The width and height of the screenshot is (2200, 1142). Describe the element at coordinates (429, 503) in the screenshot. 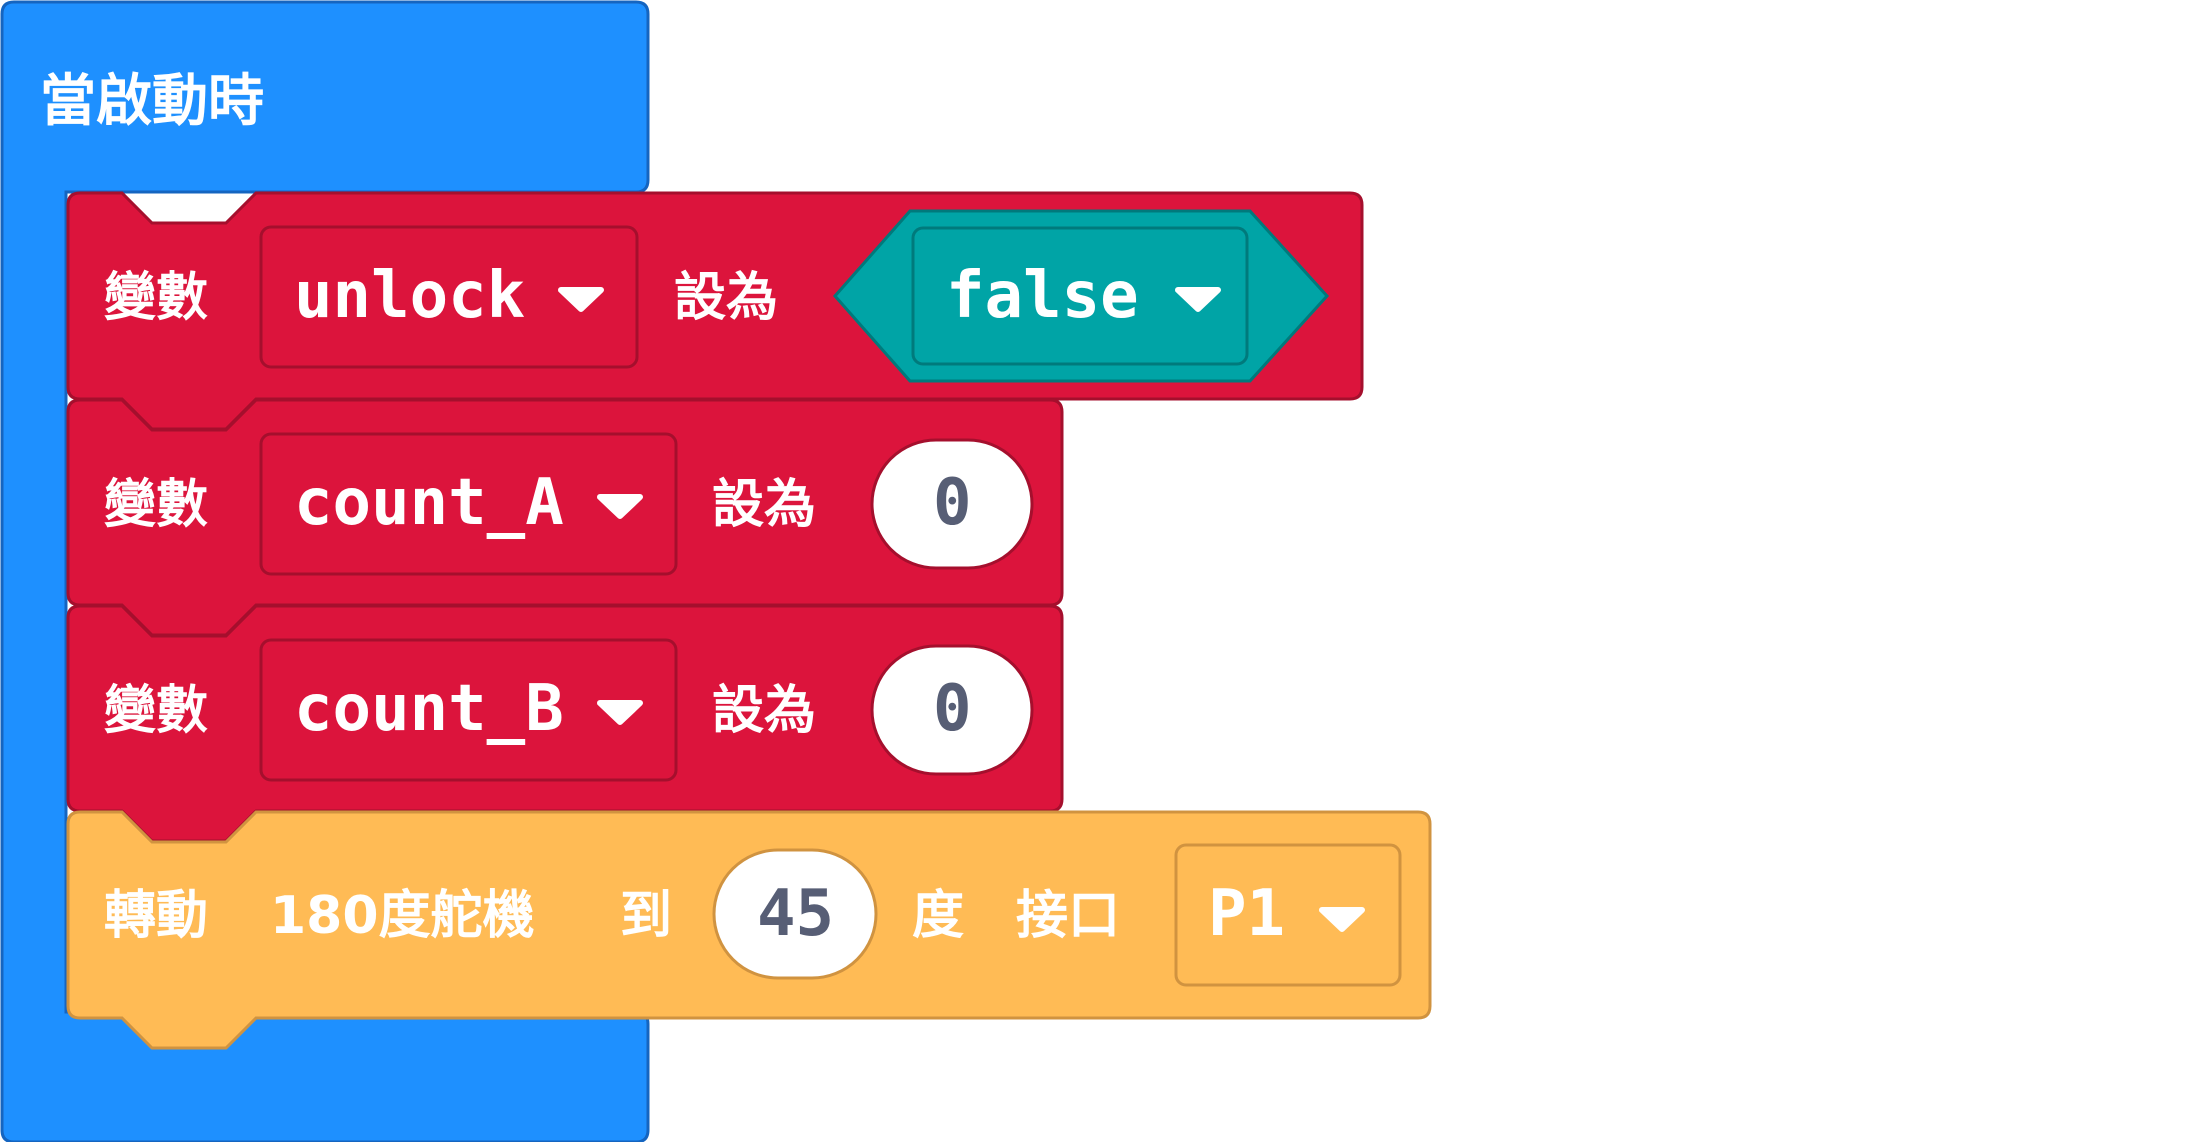

I see `count-a-variable-name: count_A` at that location.